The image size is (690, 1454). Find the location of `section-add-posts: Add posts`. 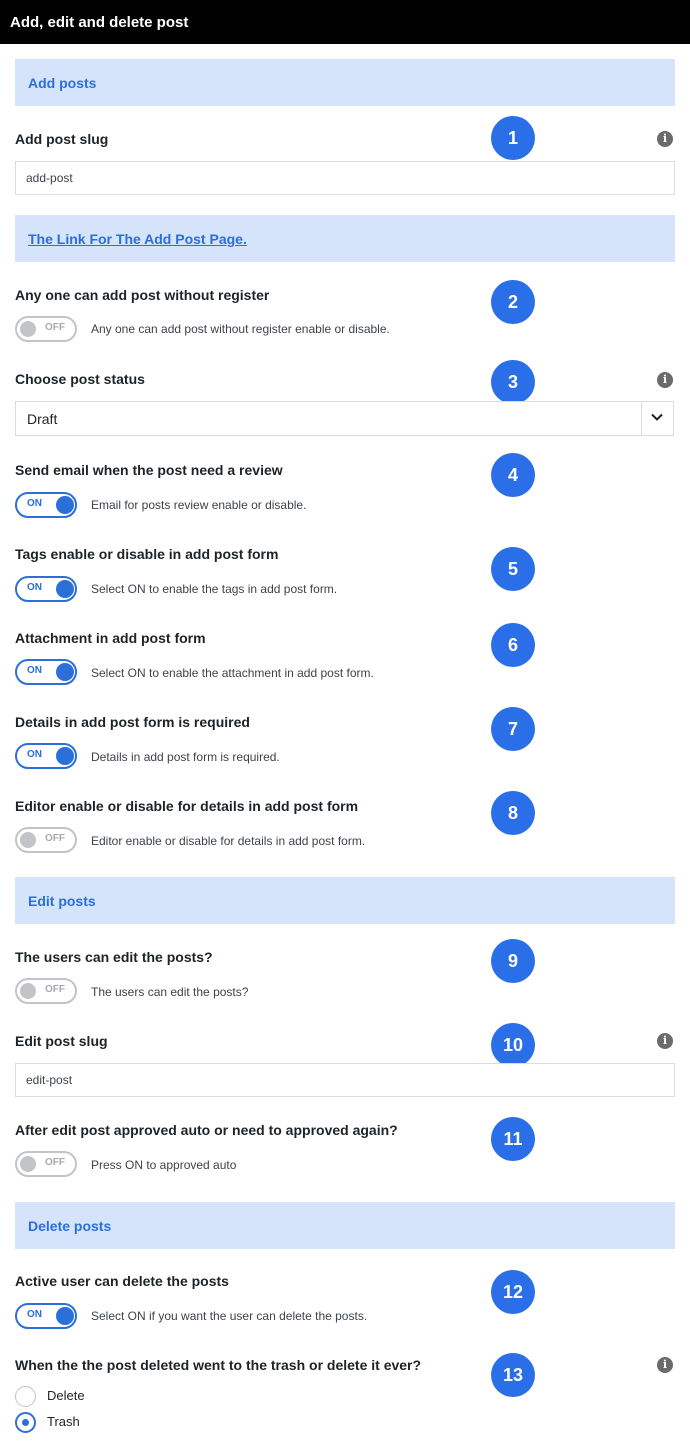

section-add-posts: Add posts is located at coordinates (345, 82).